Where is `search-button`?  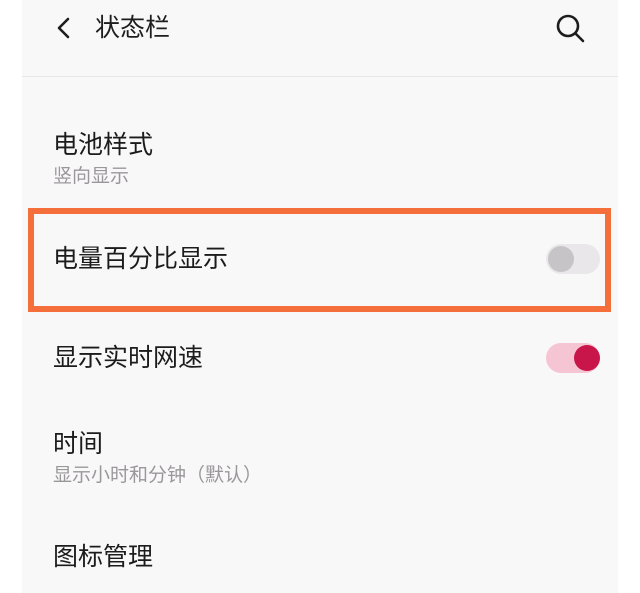 search-button is located at coordinates (570, 28).